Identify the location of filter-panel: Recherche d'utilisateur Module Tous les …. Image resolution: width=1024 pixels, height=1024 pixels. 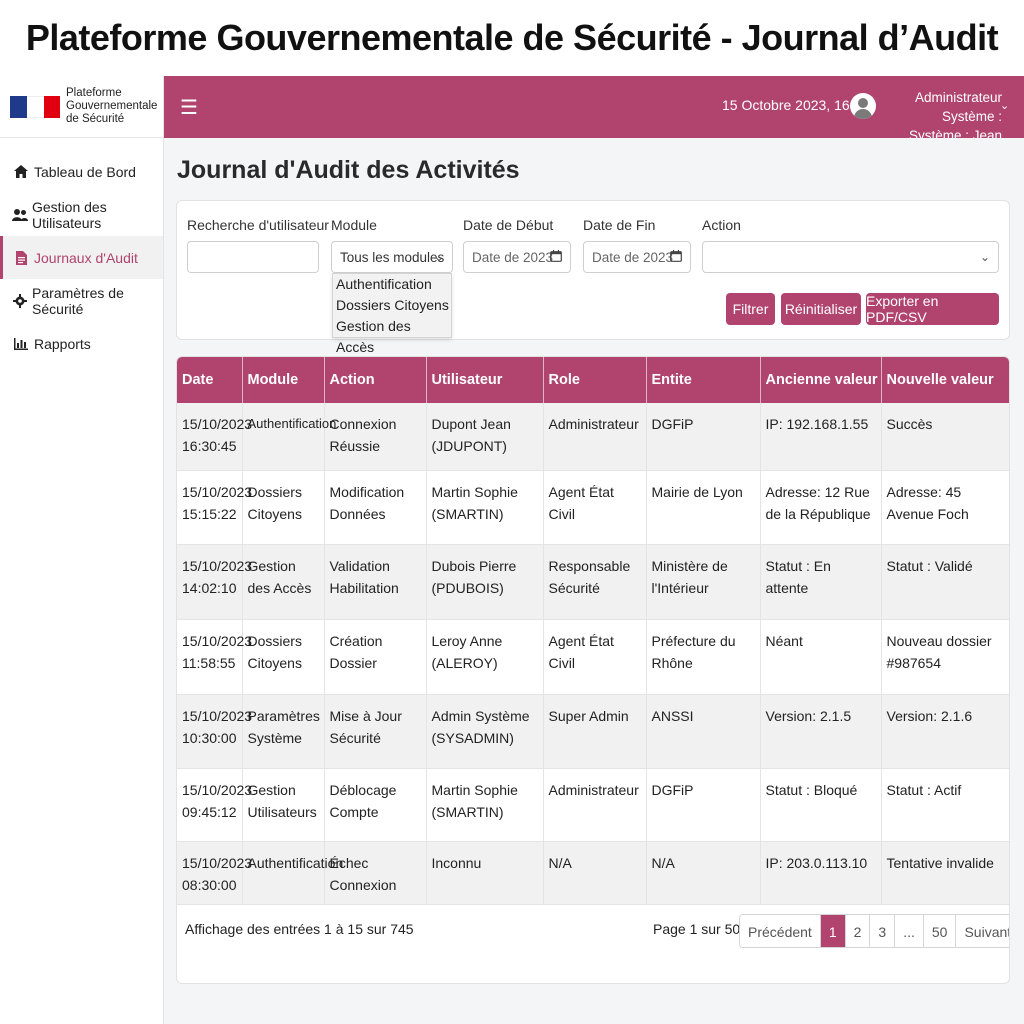
(593, 277).